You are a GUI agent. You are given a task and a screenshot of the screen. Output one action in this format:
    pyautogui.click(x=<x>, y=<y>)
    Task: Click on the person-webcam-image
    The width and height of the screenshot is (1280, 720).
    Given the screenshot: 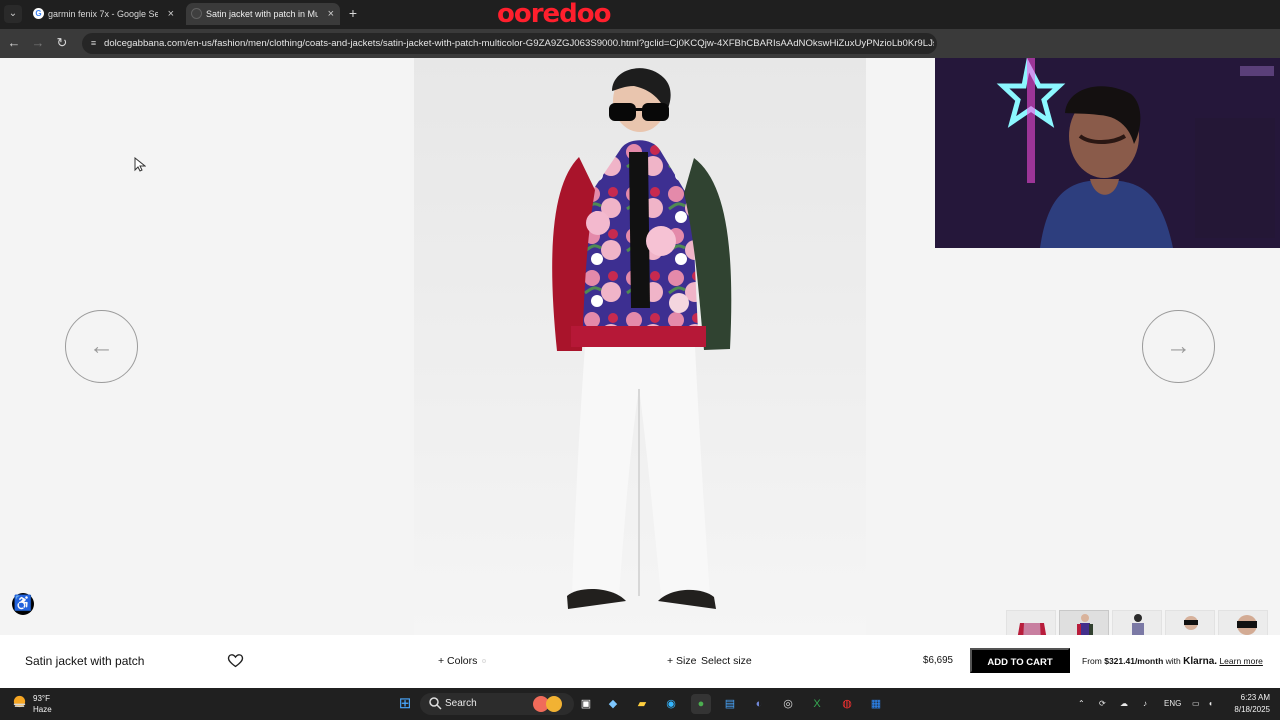 What is the action you would take?
    pyautogui.click(x=1107, y=153)
    